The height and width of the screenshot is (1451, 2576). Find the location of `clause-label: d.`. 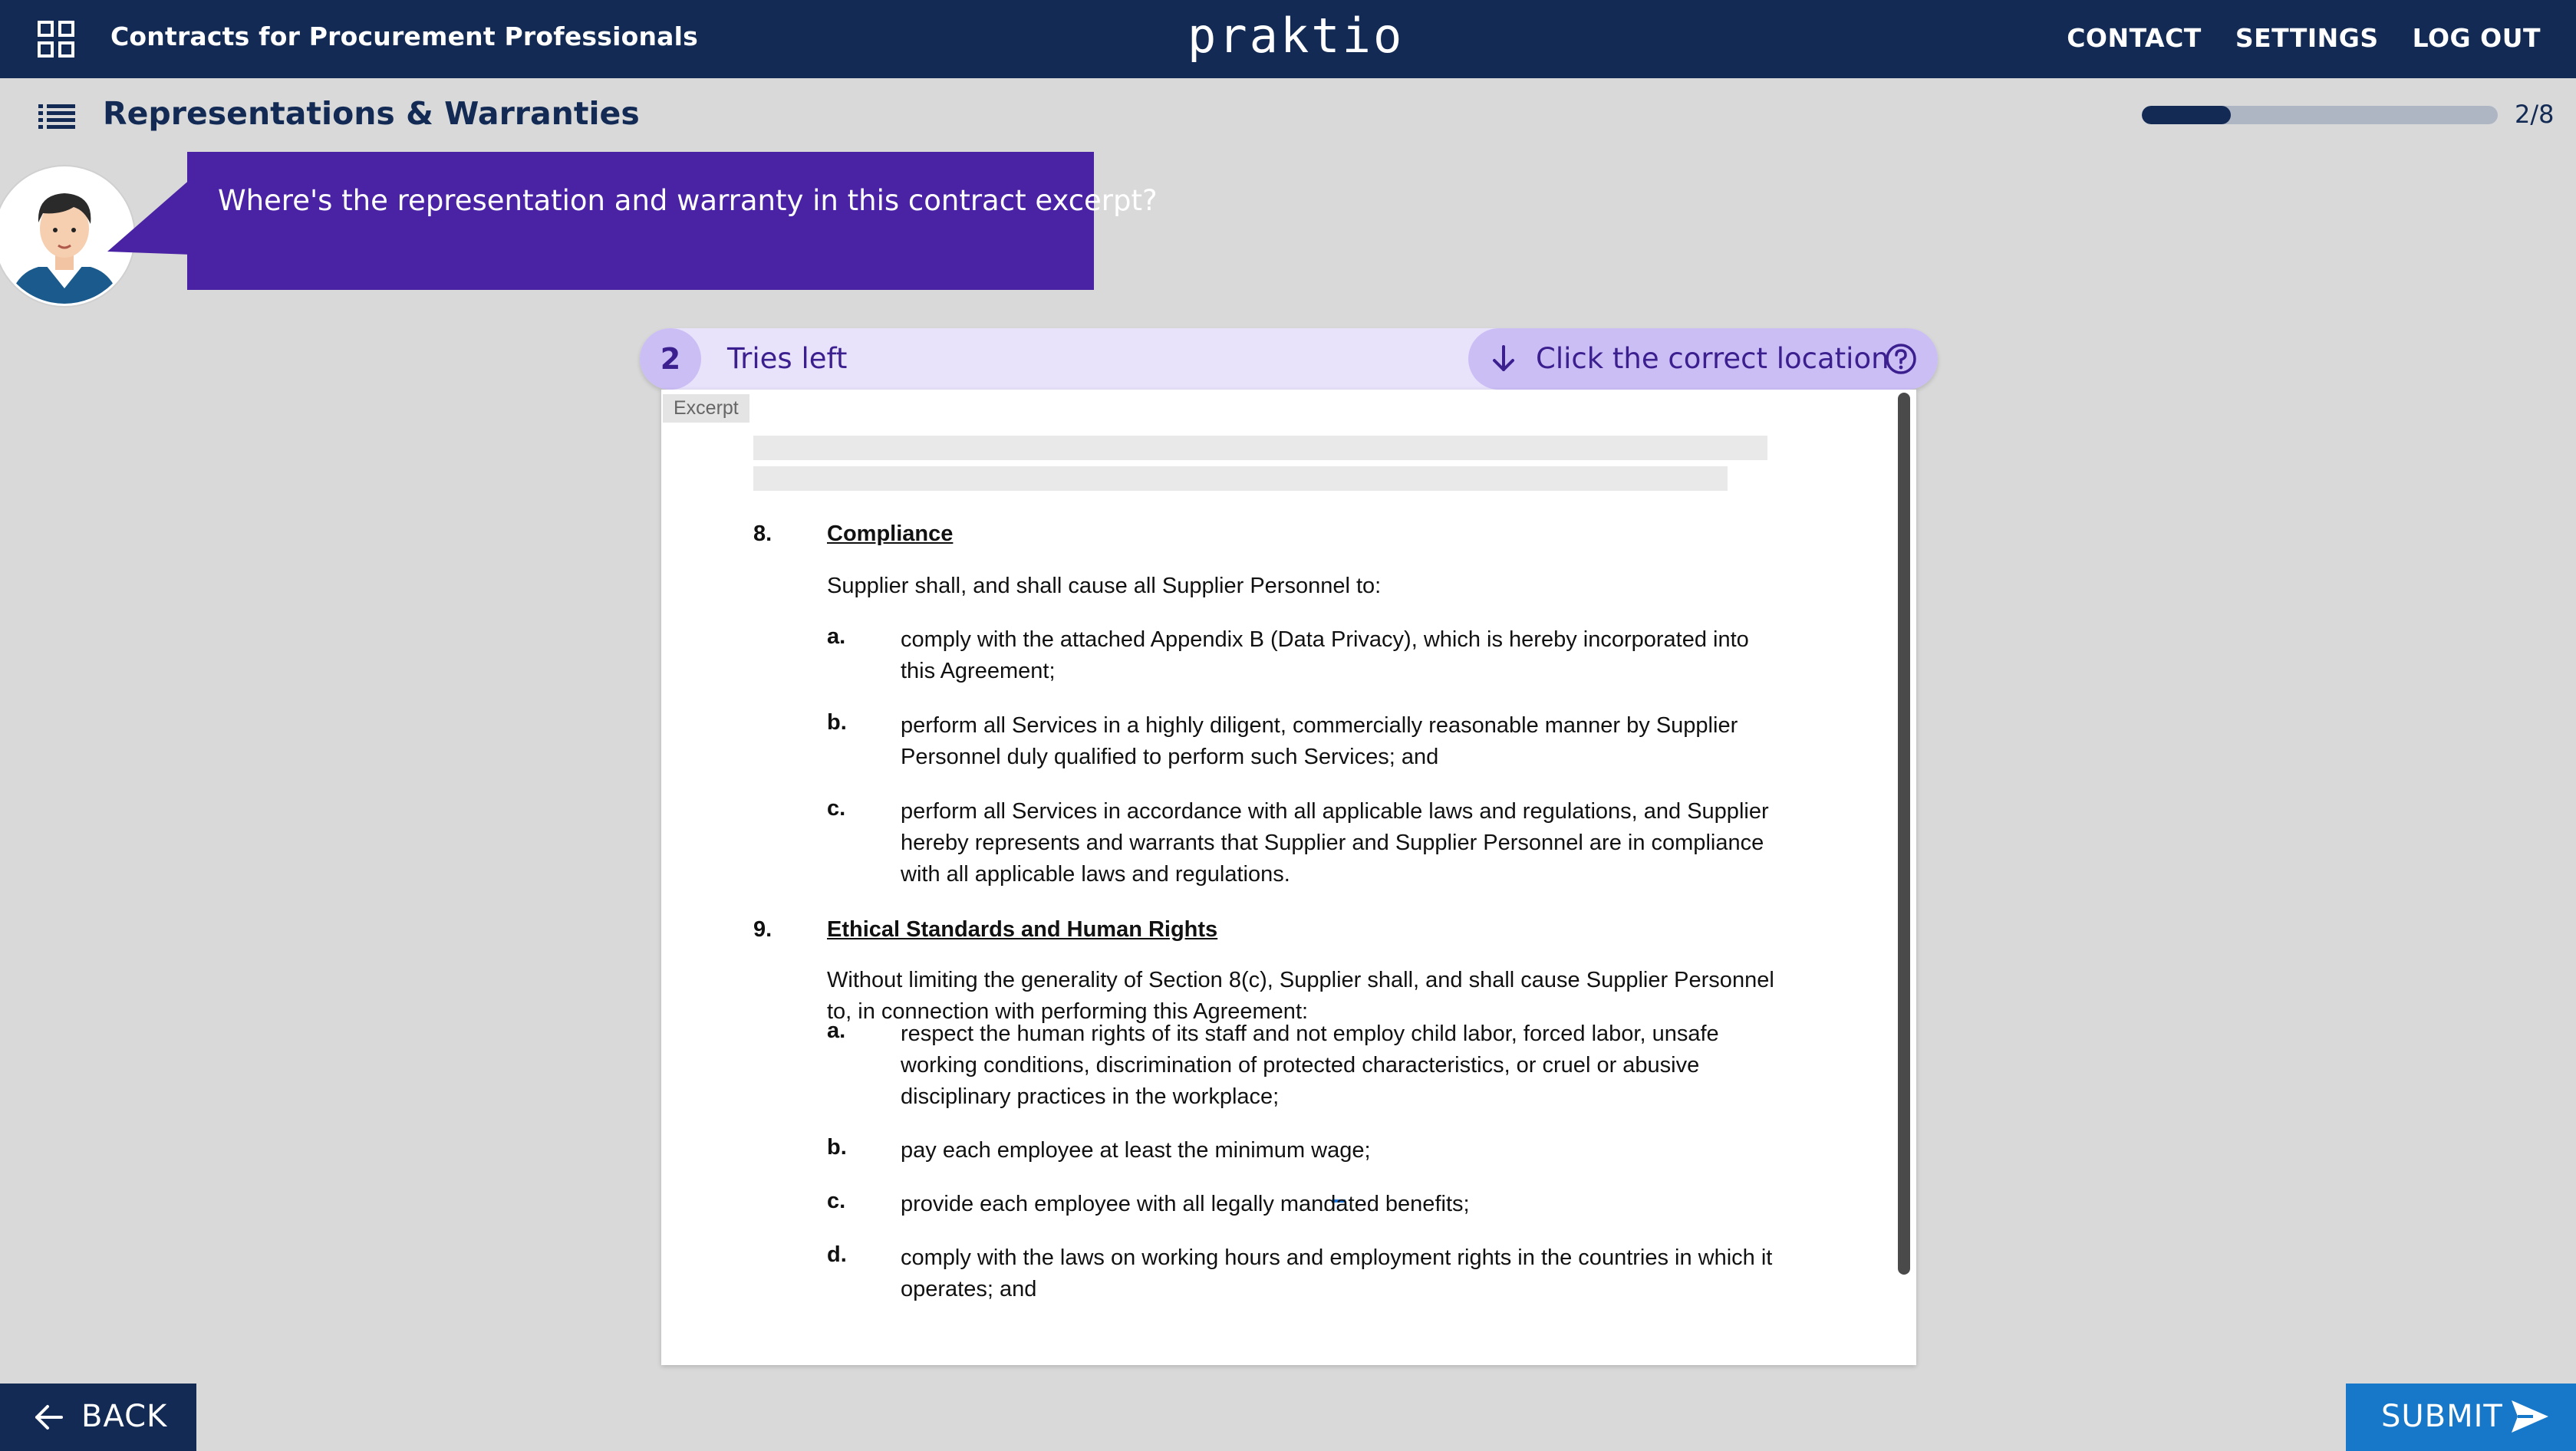

clause-label: d. is located at coordinates (837, 1254).